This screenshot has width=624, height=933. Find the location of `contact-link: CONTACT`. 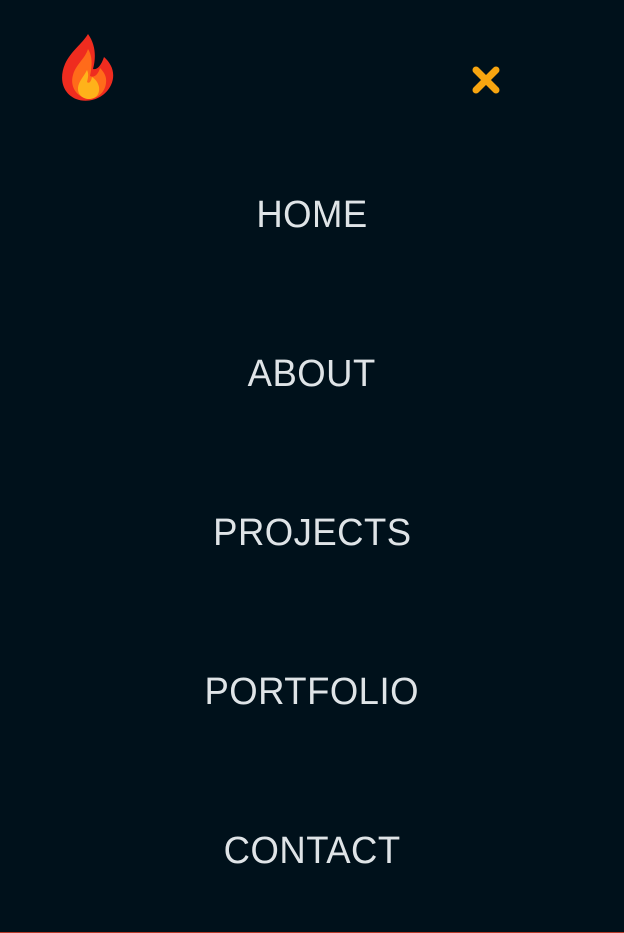

contact-link: CONTACT is located at coordinates (312, 851).